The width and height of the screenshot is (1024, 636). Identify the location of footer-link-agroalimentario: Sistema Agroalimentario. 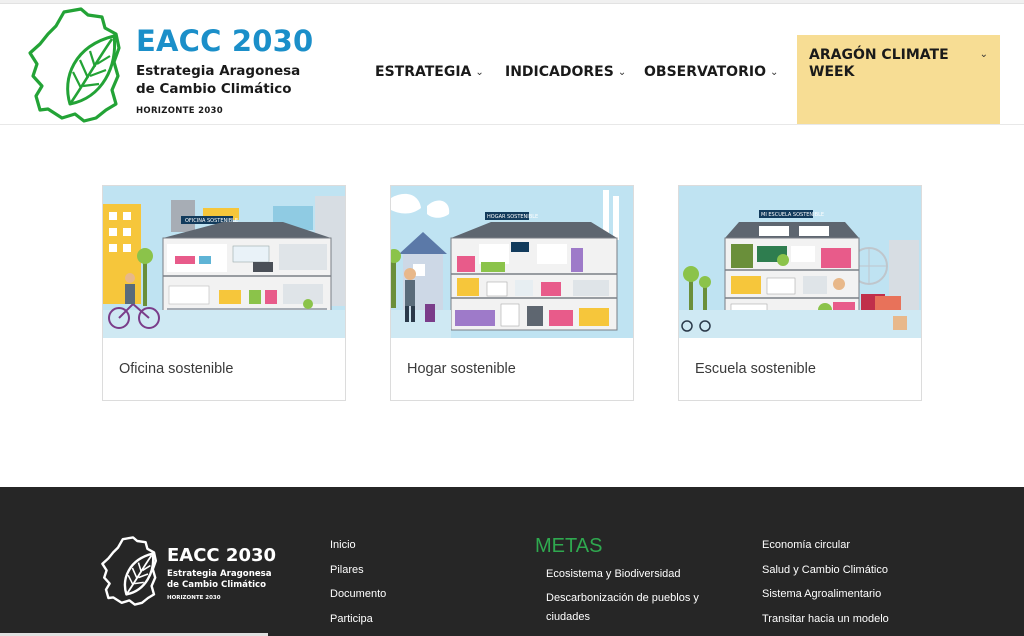
(821, 594).